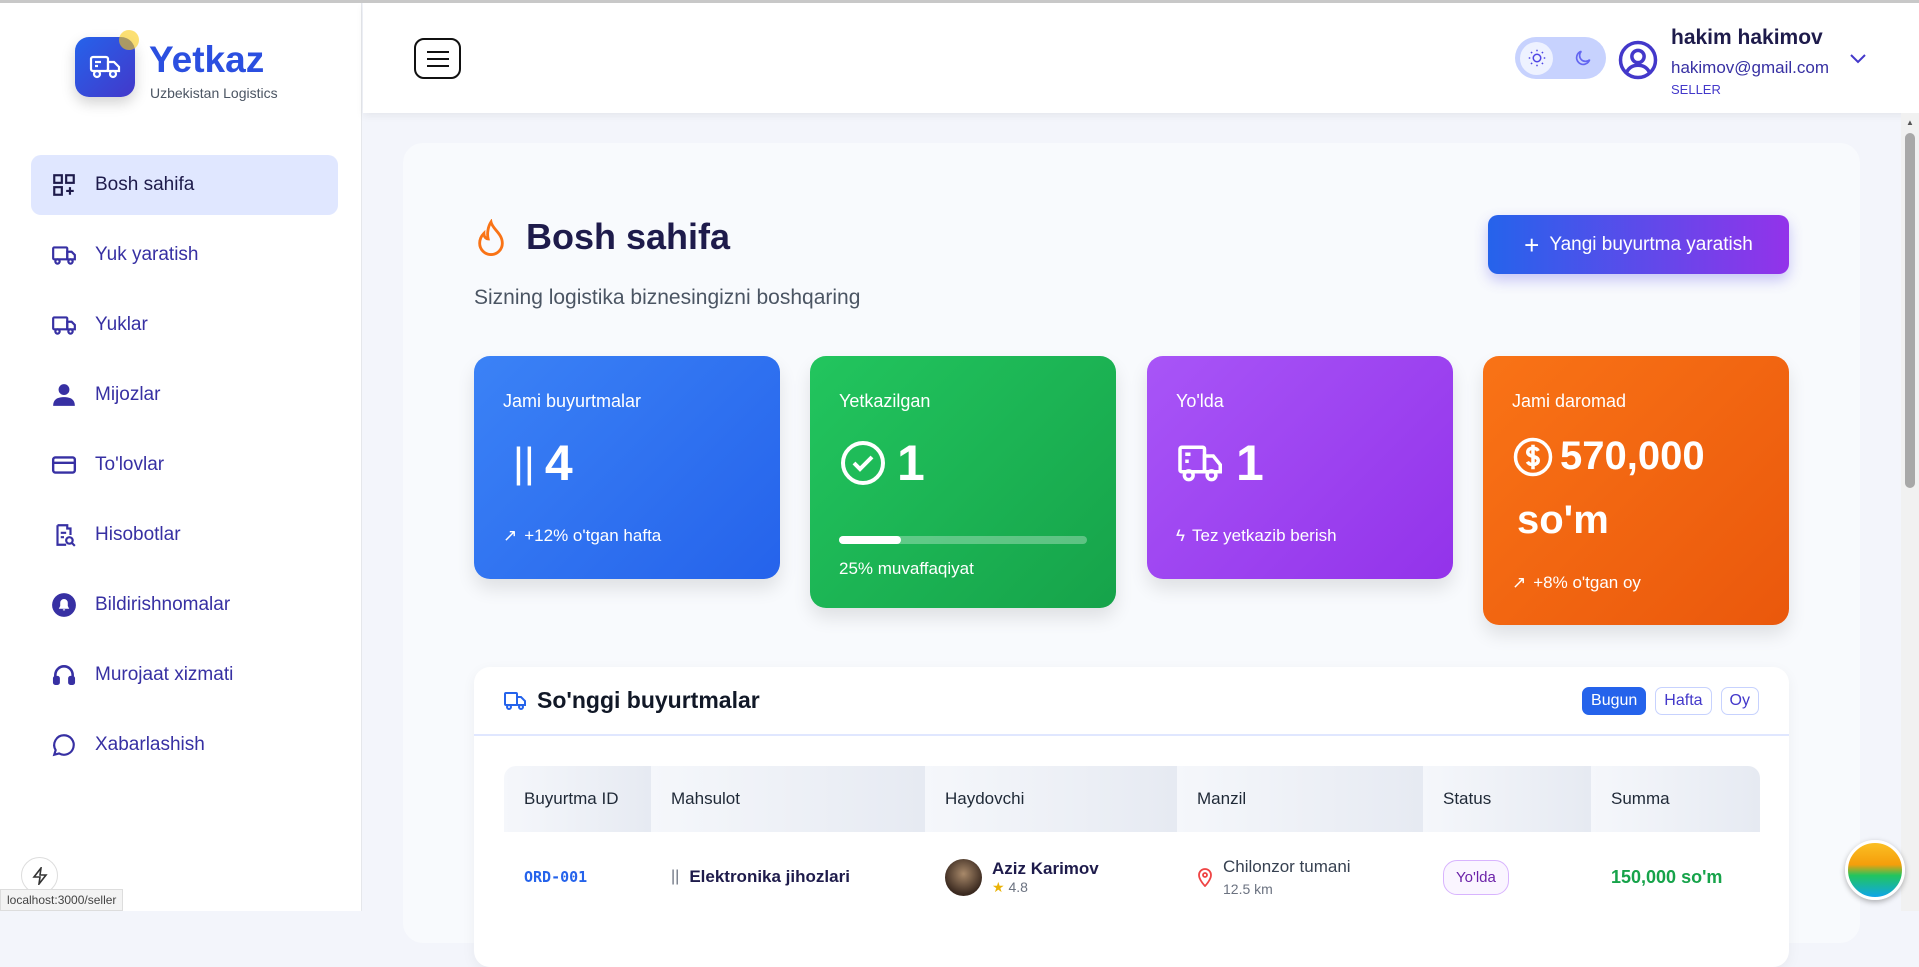  I want to click on address: Chilonzor tumani, so click(1287, 866).